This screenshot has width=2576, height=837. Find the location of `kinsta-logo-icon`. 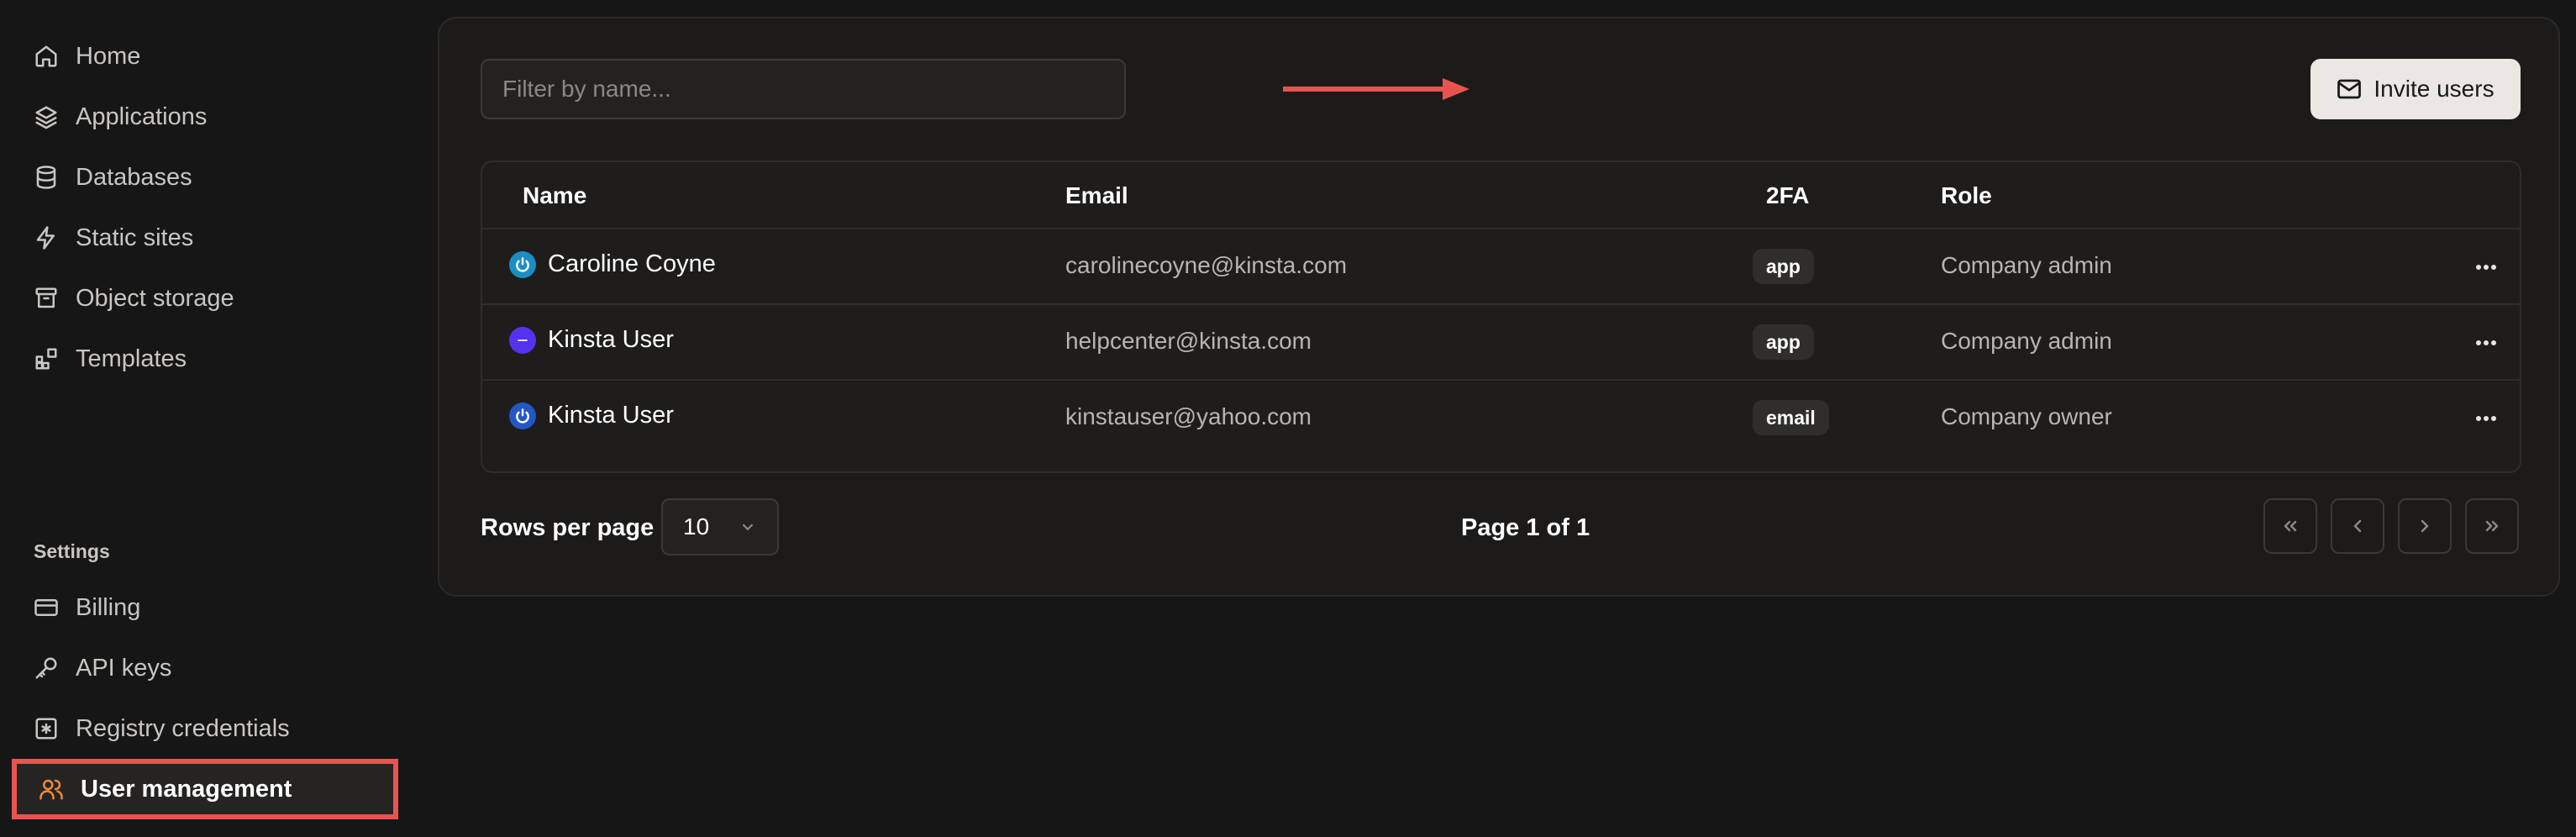

kinsta-logo-icon is located at coordinates (522, 340).